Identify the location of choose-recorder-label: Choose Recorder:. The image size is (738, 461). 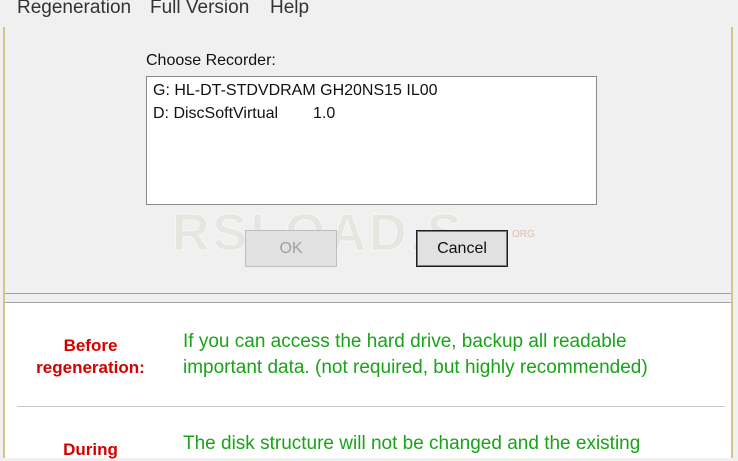
(211, 60).